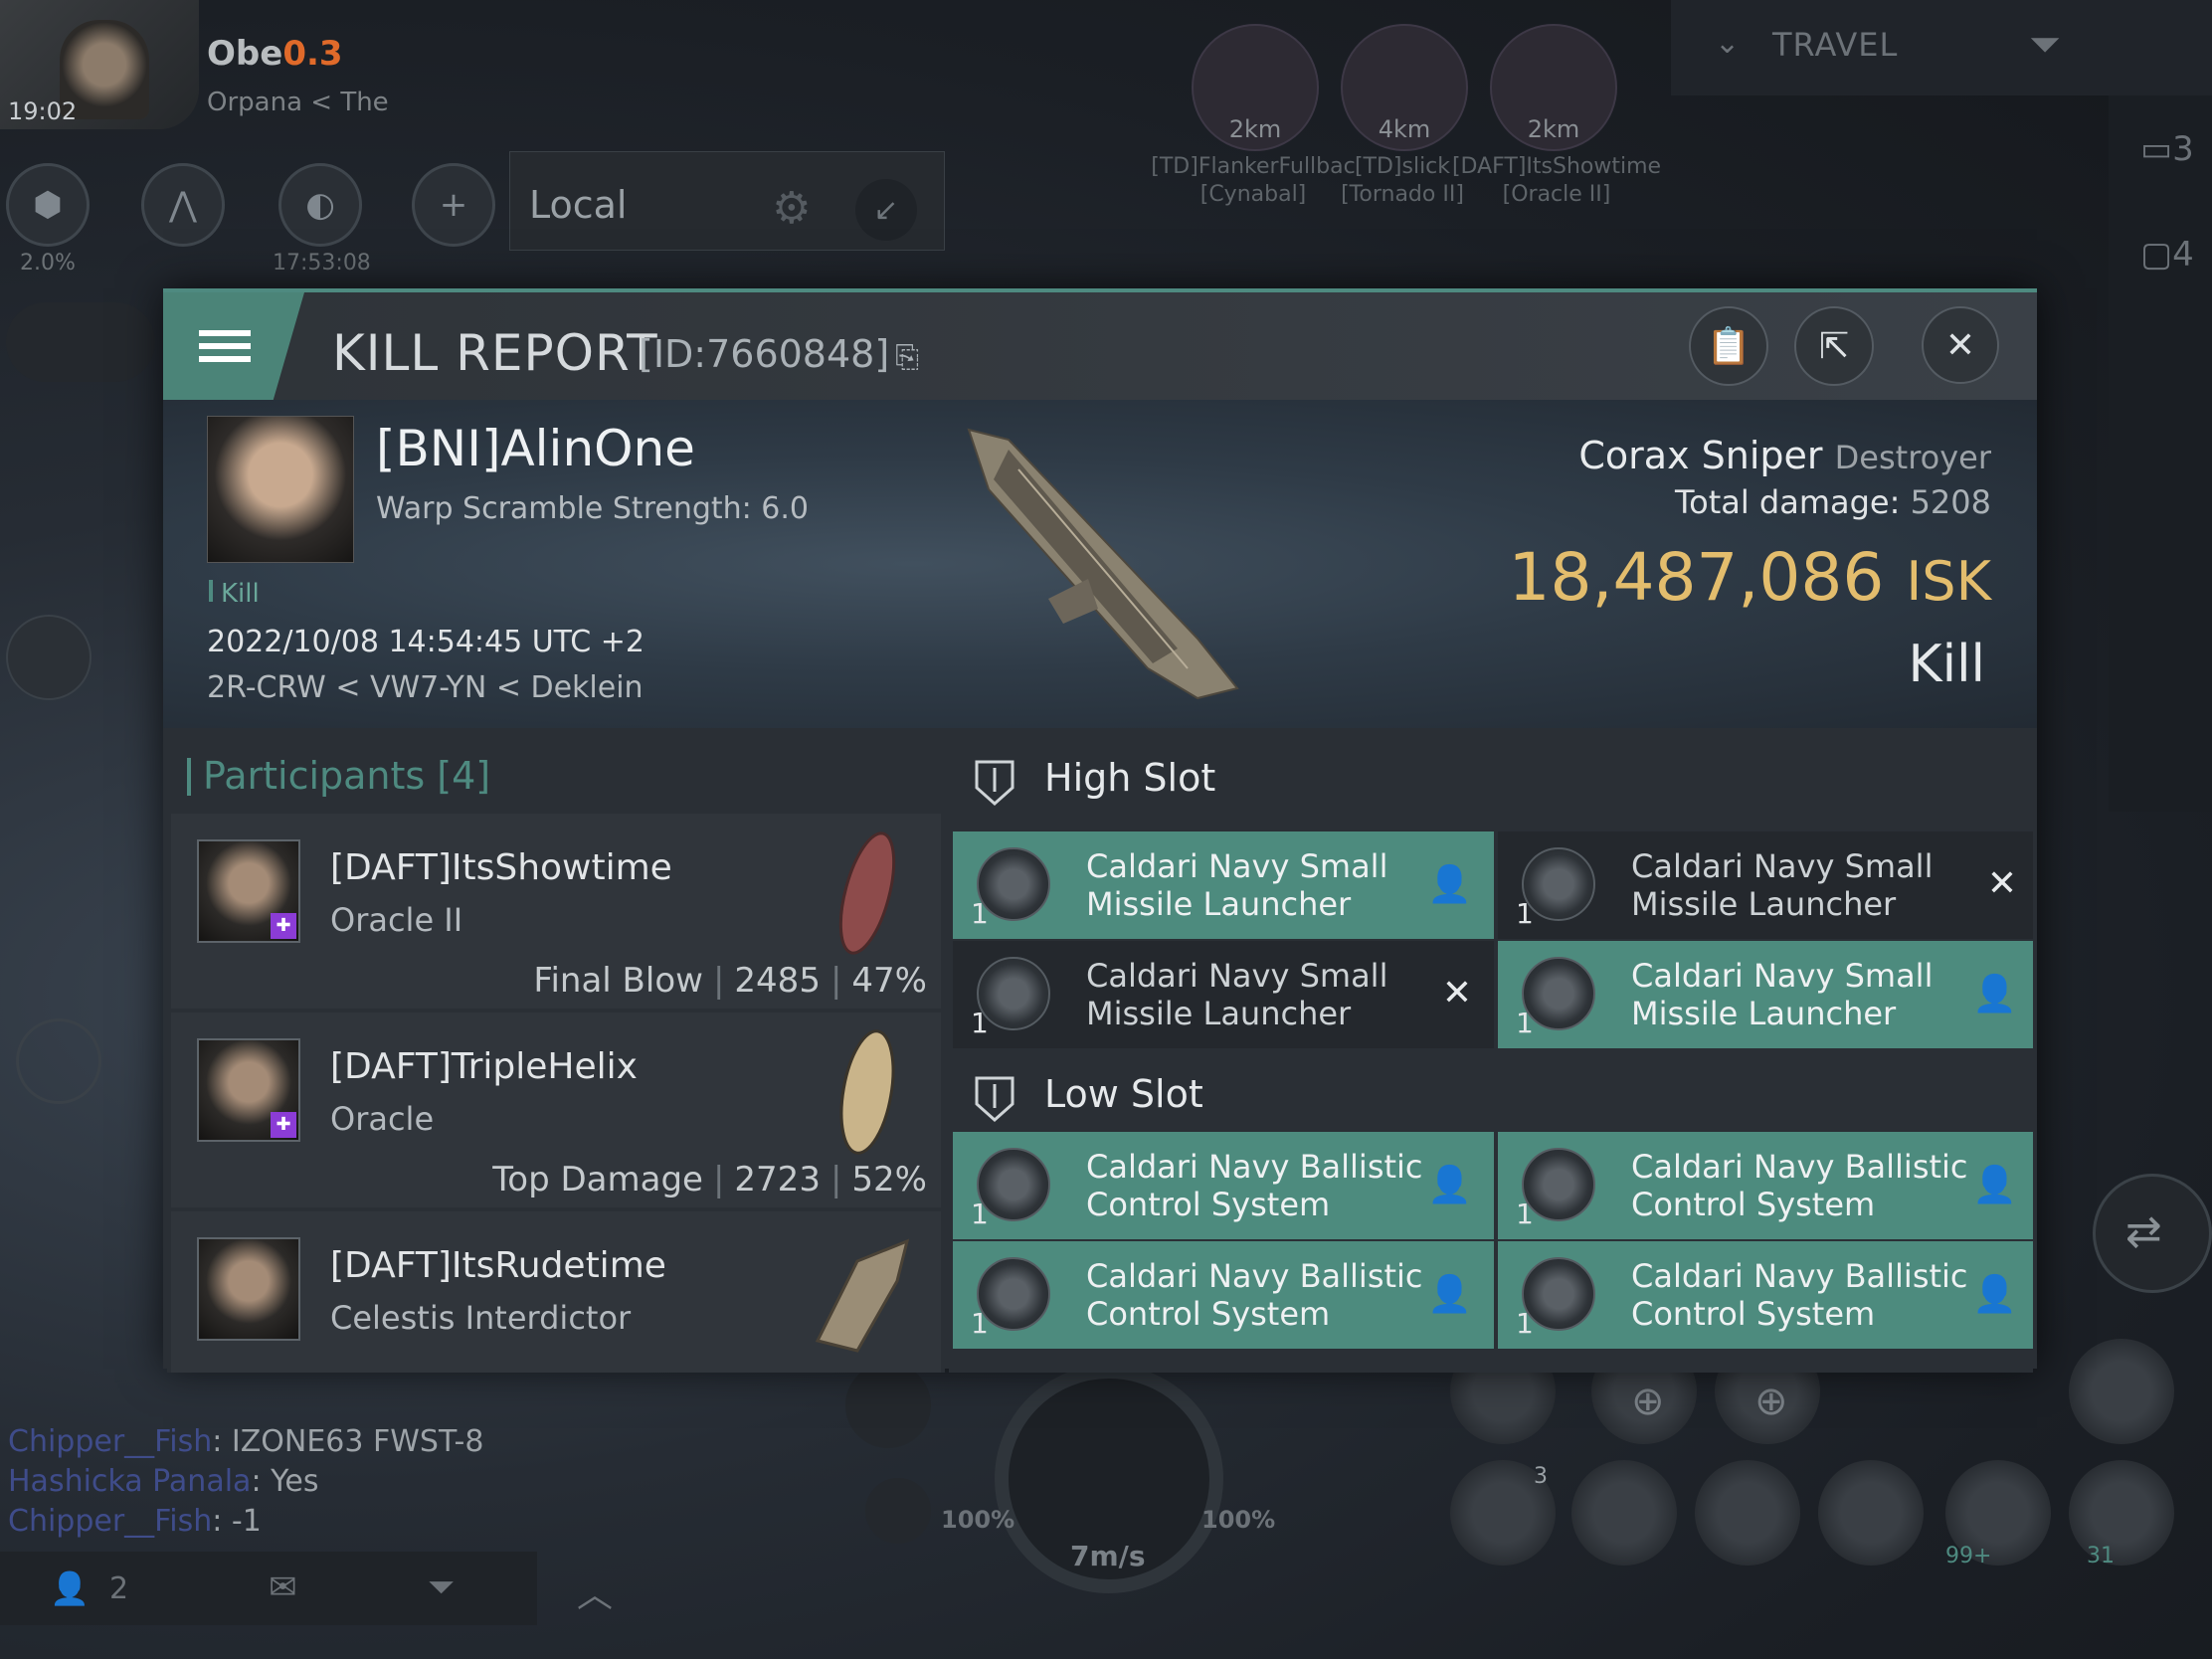 The image size is (2212, 1659). Describe the element at coordinates (240, 594) in the screenshot. I see `kill-tag-text: Kill` at that location.